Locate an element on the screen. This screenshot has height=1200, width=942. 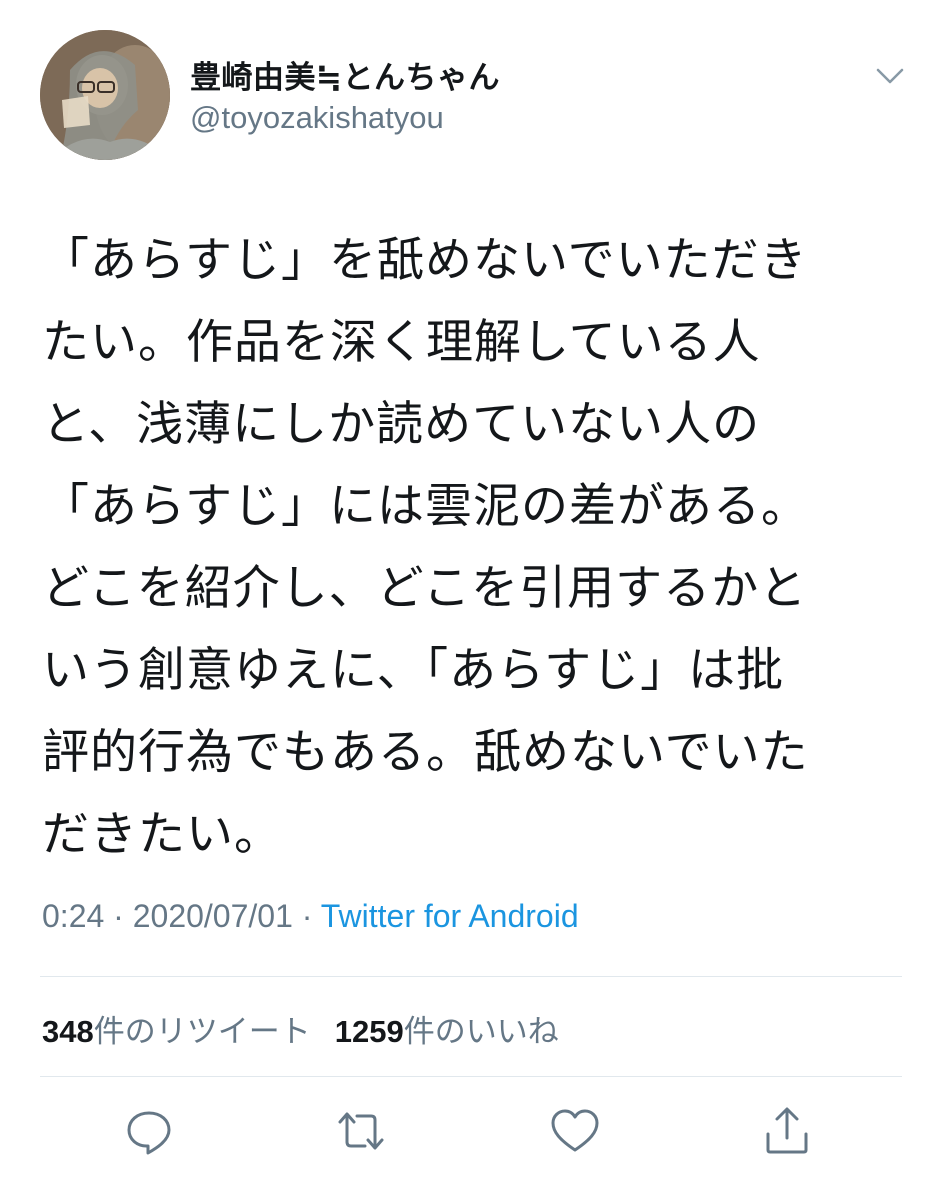
reply-button is located at coordinates (149, 1131).